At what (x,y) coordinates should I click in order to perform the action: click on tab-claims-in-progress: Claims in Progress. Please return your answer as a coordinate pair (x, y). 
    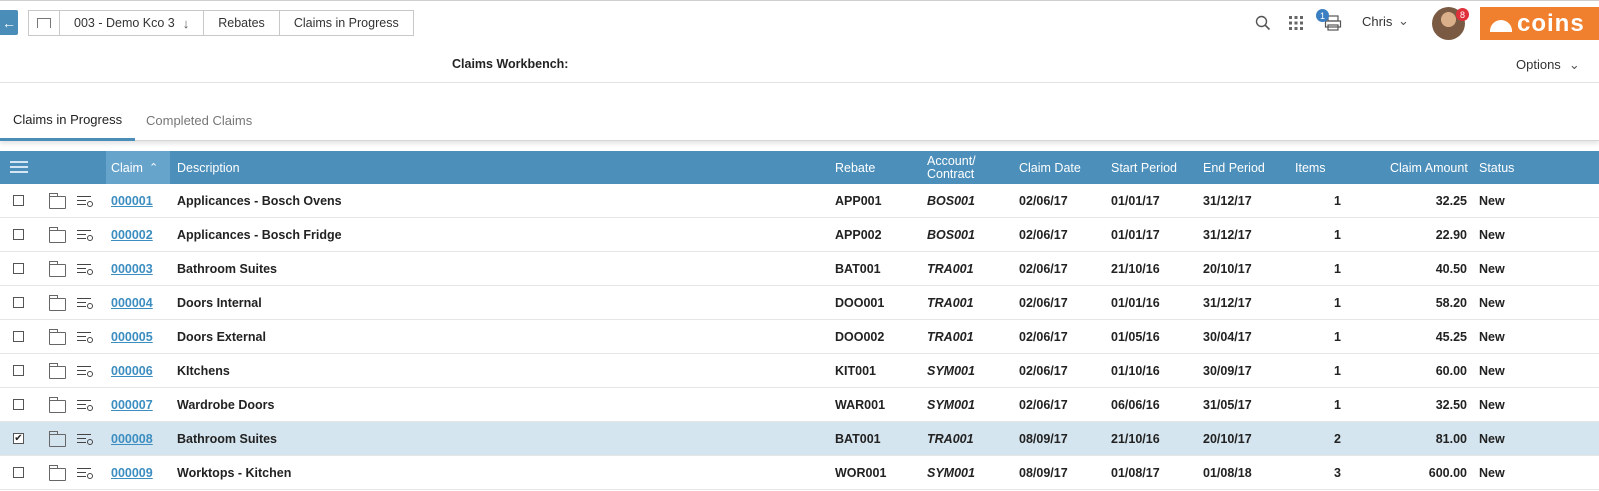
    Looking at the image, I should click on (68, 120).